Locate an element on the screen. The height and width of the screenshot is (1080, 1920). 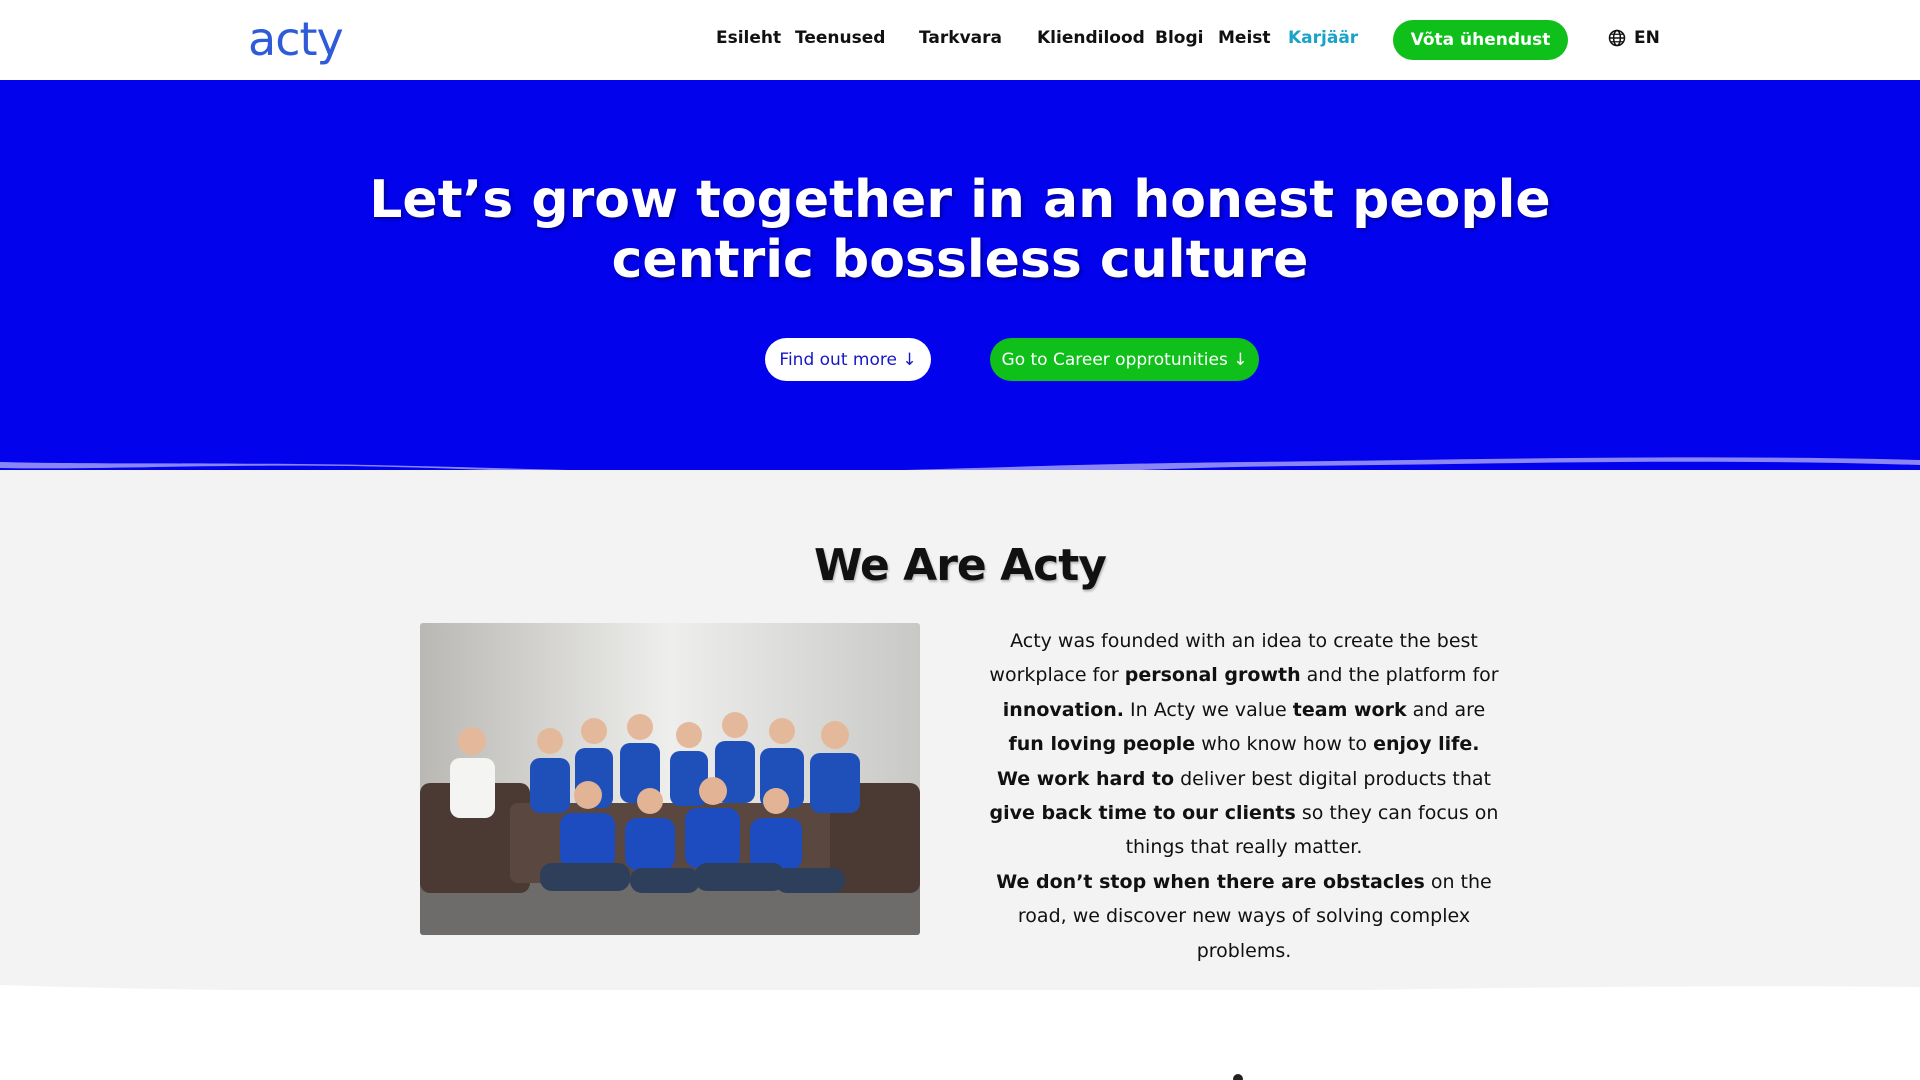
p1-run-2: and the platform for is located at coordinates (1399, 675).